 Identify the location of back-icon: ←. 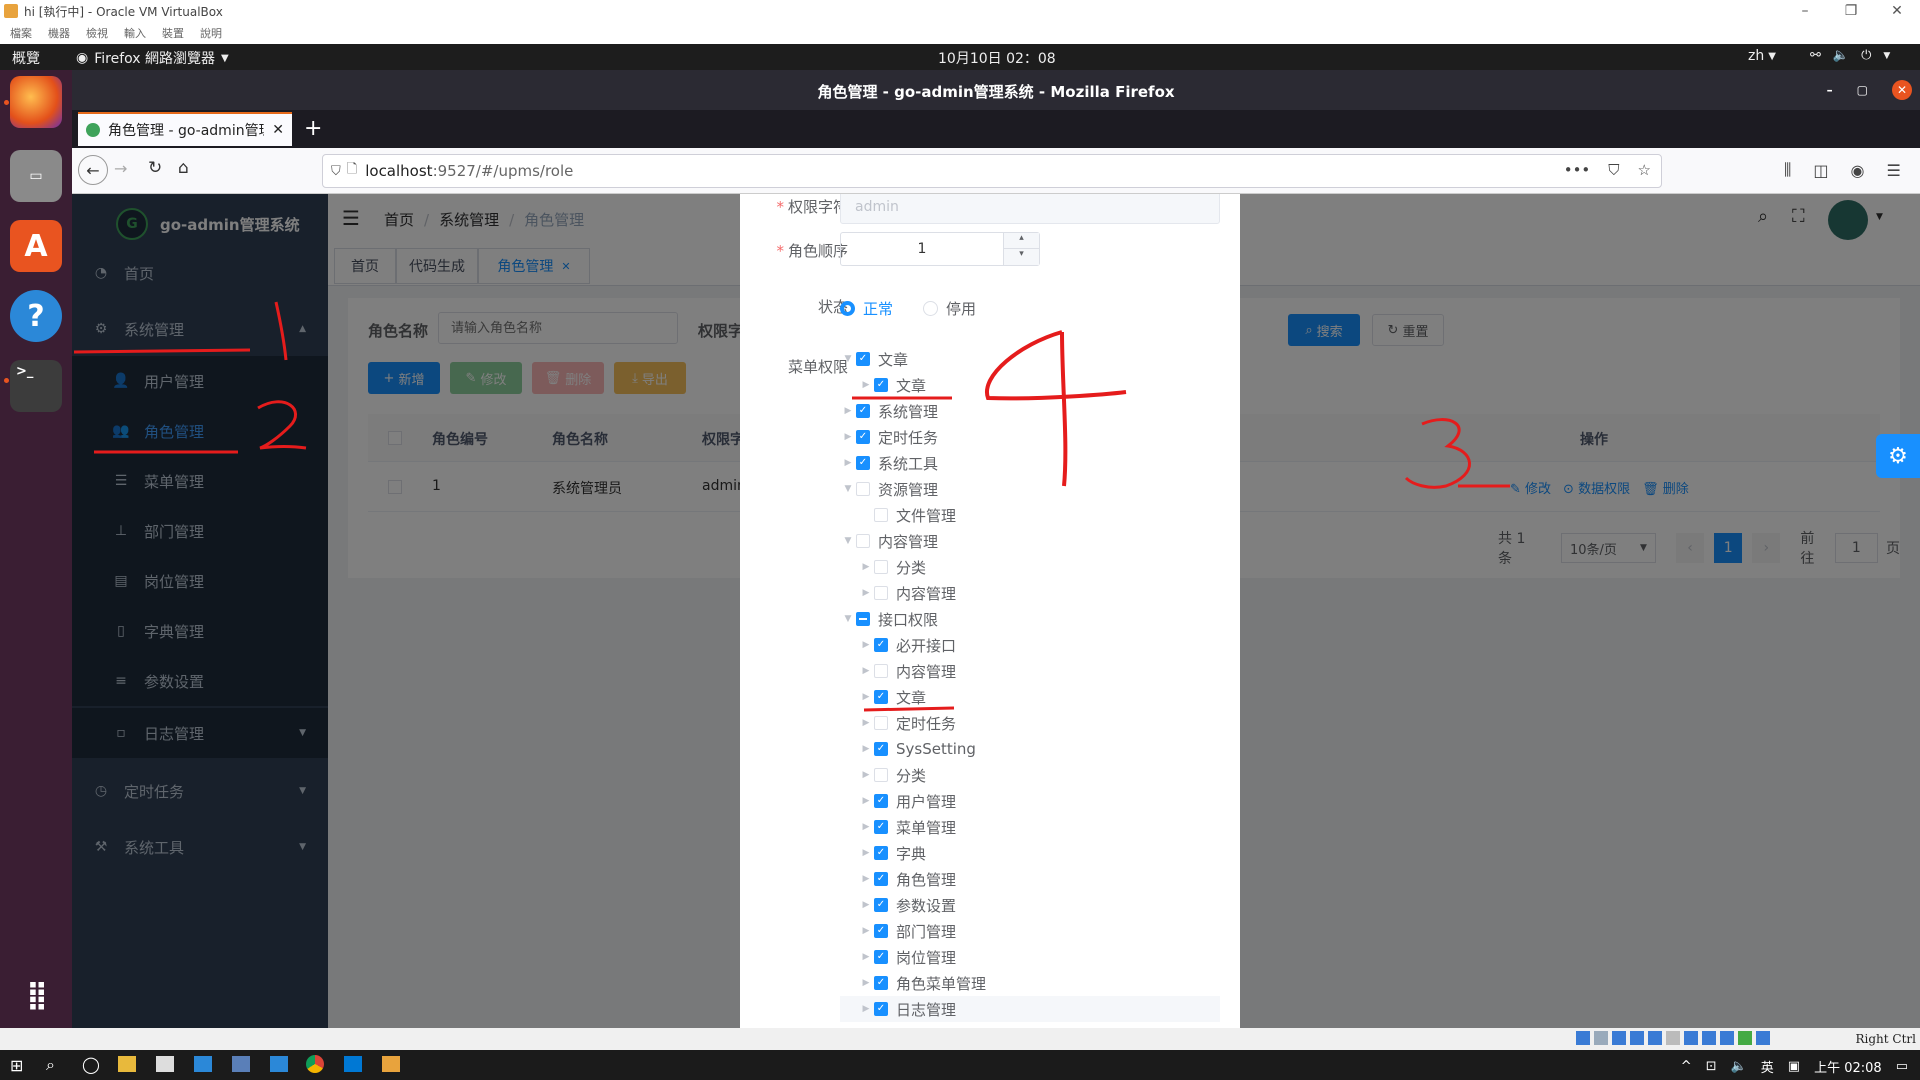
(93, 170).